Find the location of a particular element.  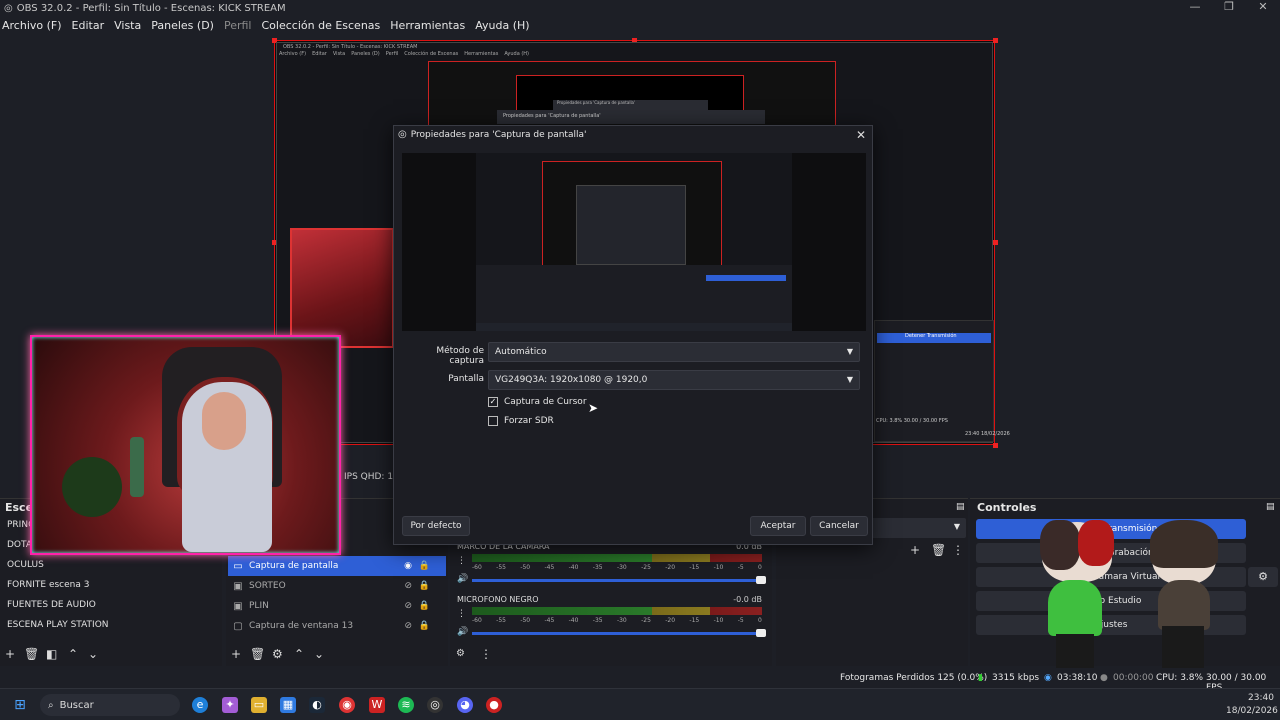

source-item: ▭ Captura de pantalla ◉ 🔒 is located at coordinates (337, 566).